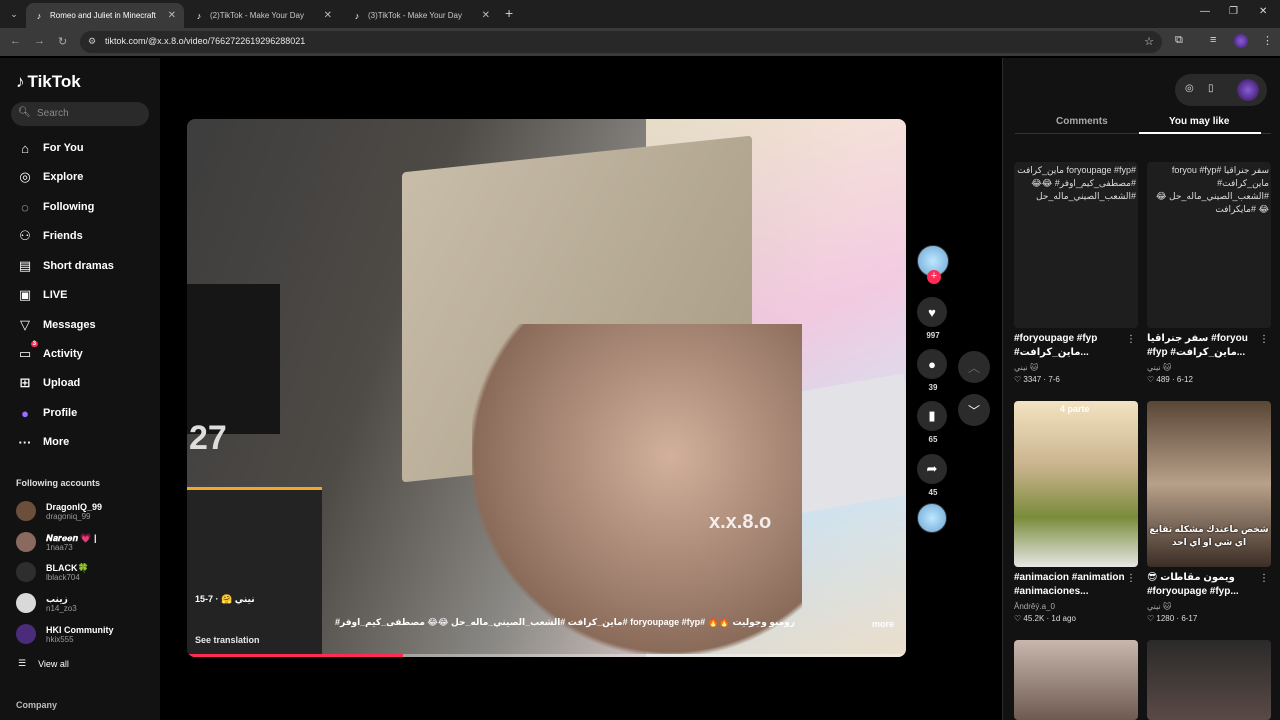 This screenshot has width=1280, height=720. Describe the element at coordinates (933, 422) in the screenshot. I see `save-button: ▮ 65` at that location.